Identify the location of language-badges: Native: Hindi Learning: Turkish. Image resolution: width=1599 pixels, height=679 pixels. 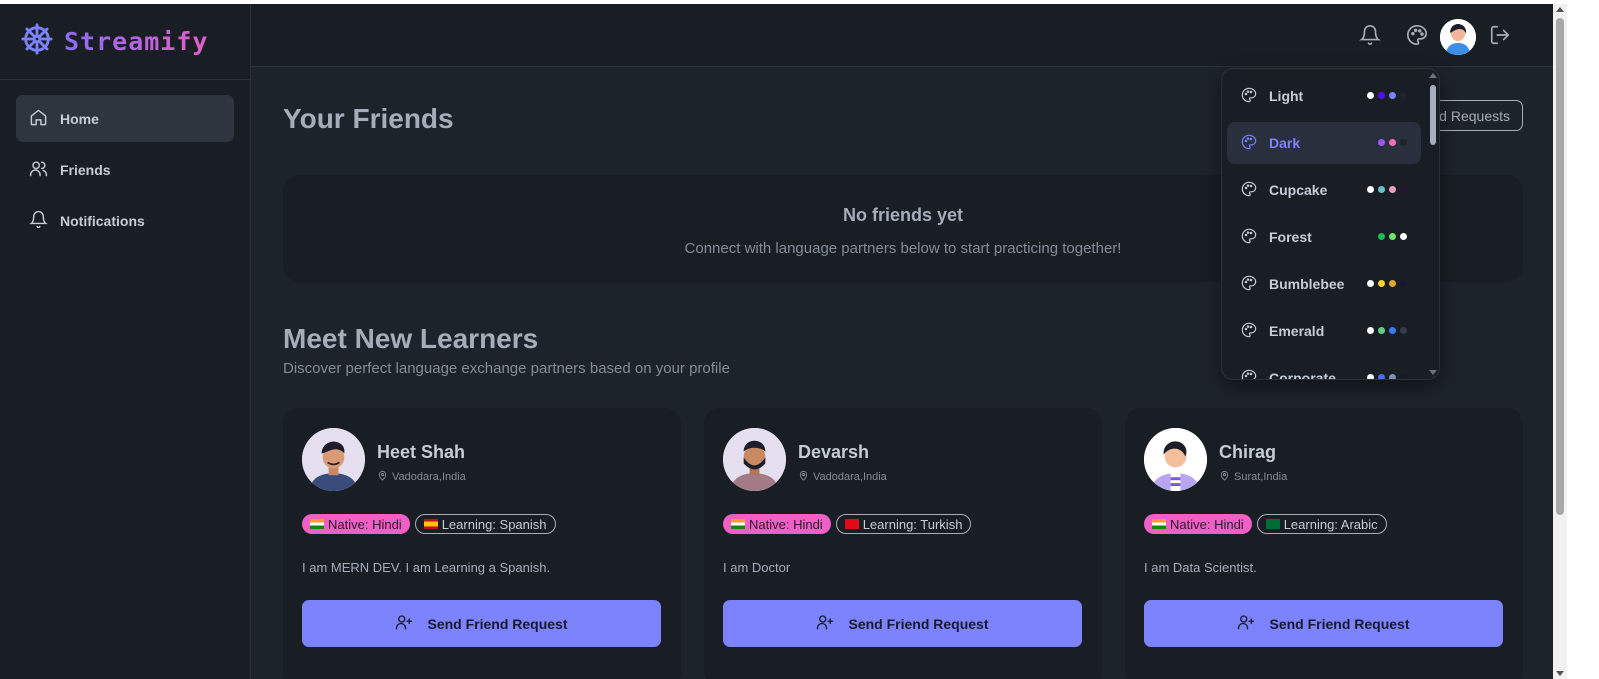
(847, 524).